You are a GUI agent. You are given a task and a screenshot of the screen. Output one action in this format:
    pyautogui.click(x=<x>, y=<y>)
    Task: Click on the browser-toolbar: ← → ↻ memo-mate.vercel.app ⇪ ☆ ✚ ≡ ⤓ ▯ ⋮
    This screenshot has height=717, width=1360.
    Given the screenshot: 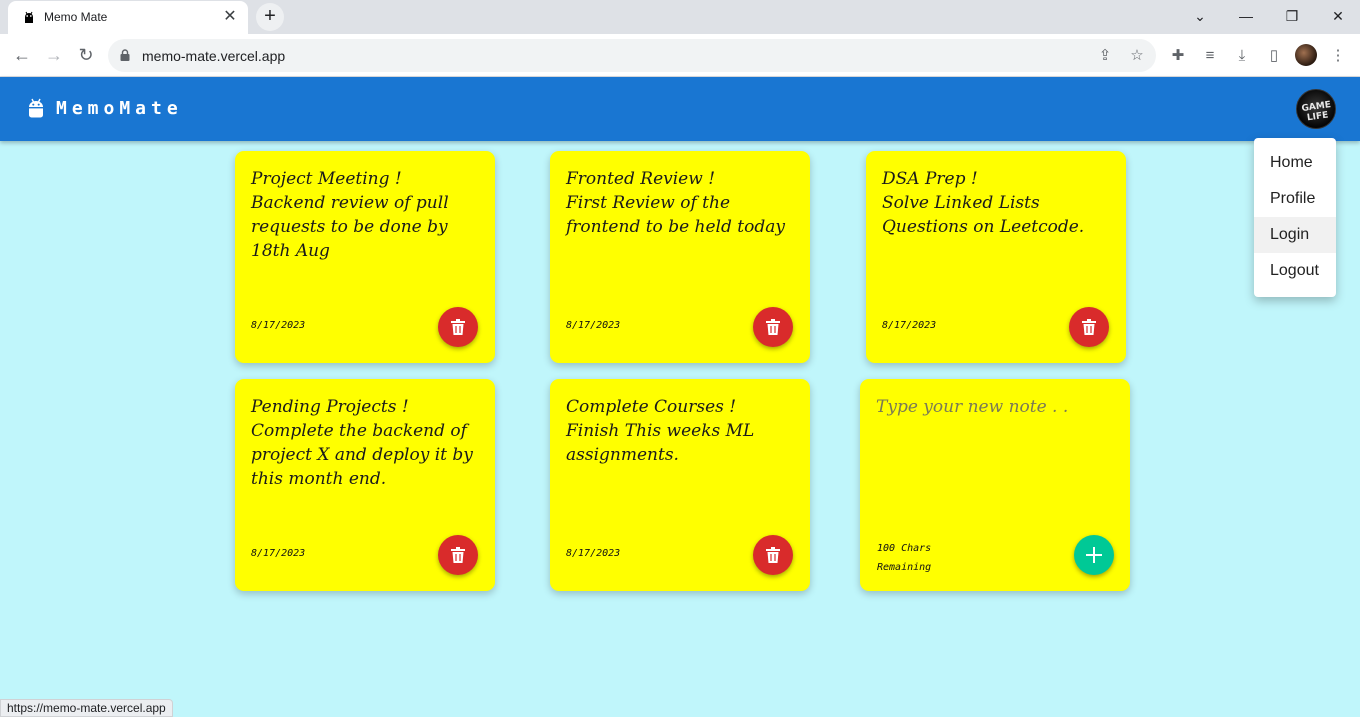 What is the action you would take?
    pyautogui.click(x=680, y=55)
    